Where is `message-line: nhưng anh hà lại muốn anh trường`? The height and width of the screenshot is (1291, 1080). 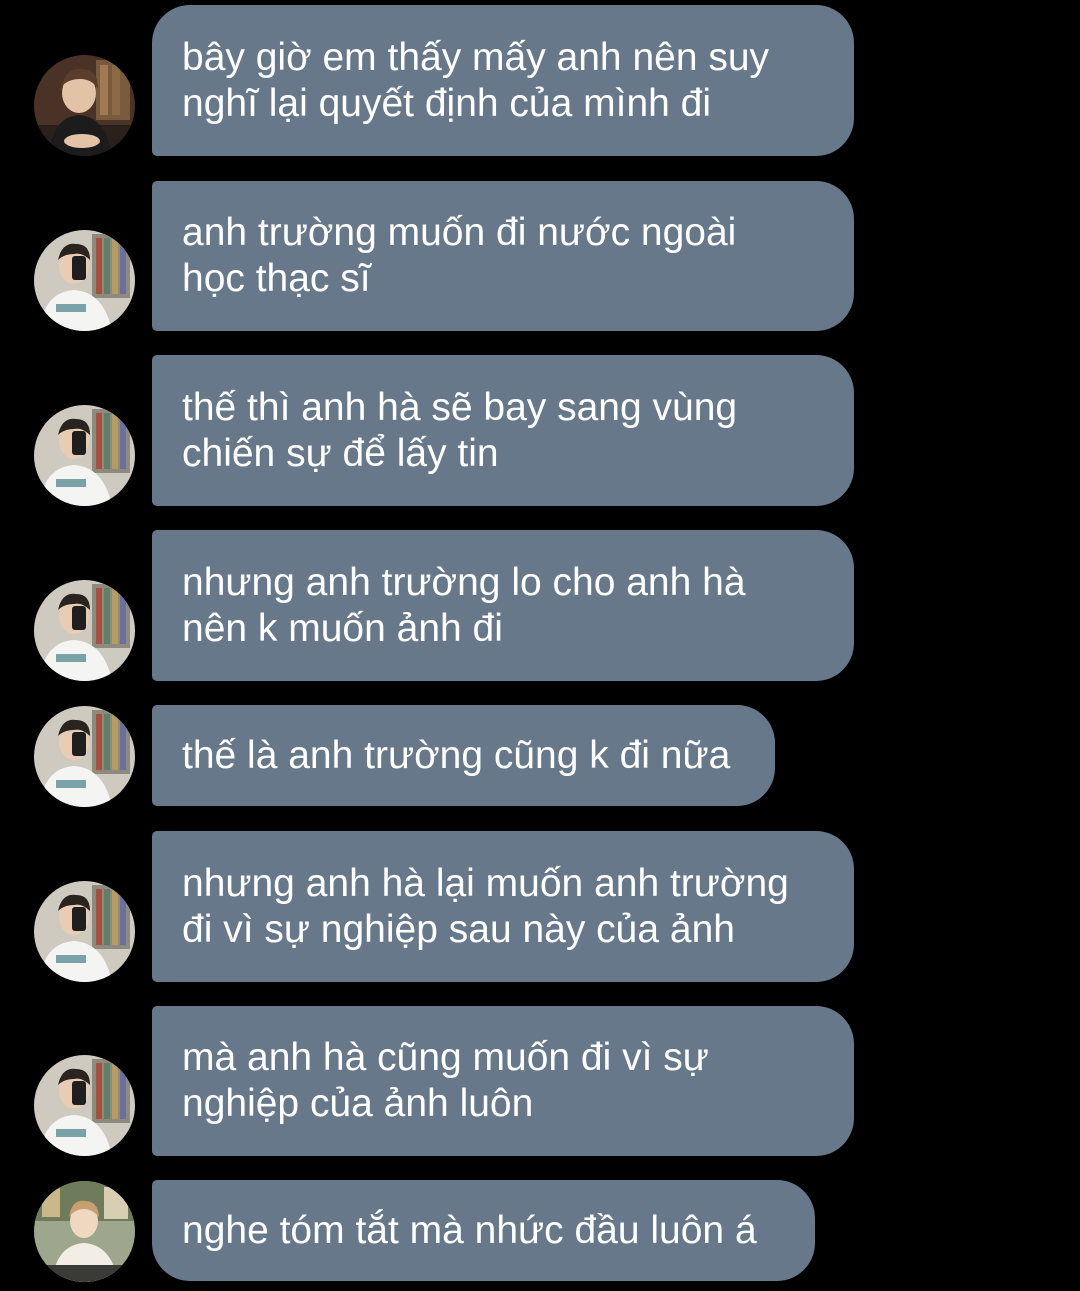
message-line: nhưng anh hà lại muốn anh trường is located at coordinates (485, 883).